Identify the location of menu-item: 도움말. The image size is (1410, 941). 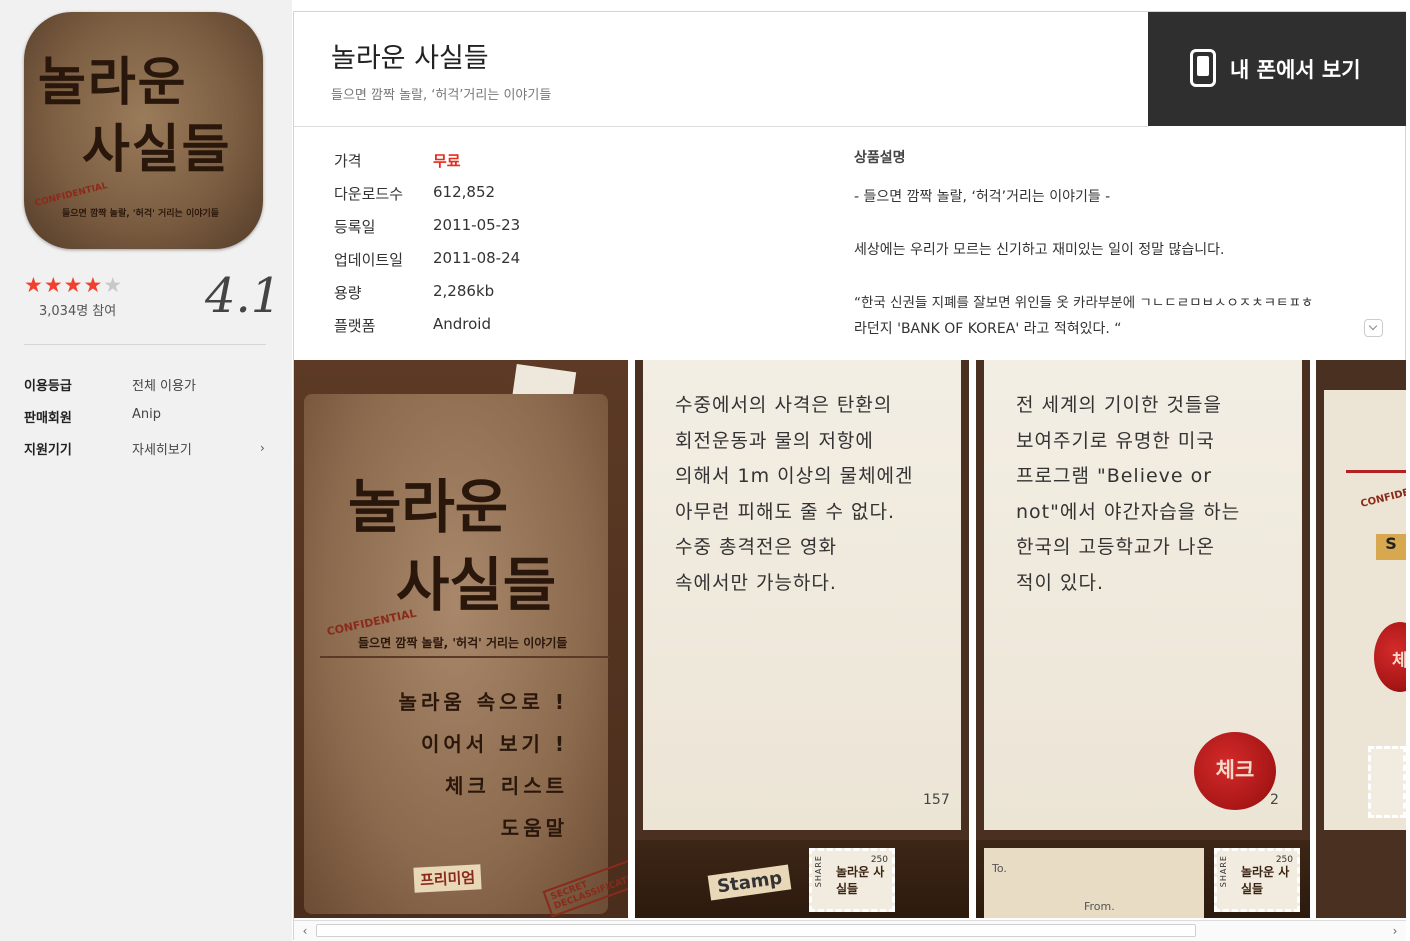
(534, 828).